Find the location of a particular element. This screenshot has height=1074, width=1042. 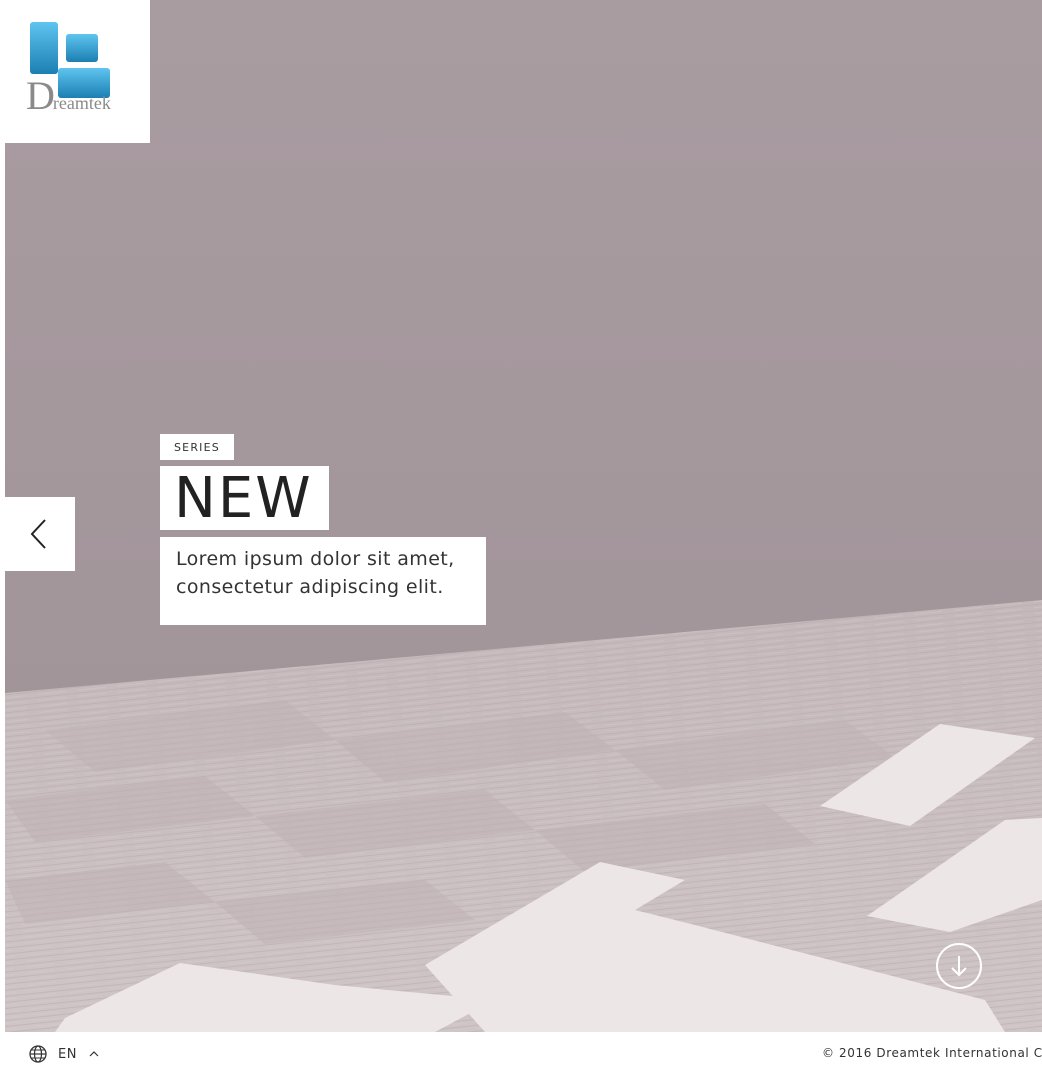

series-tag: SERIES is located at coordinates (197, 447).